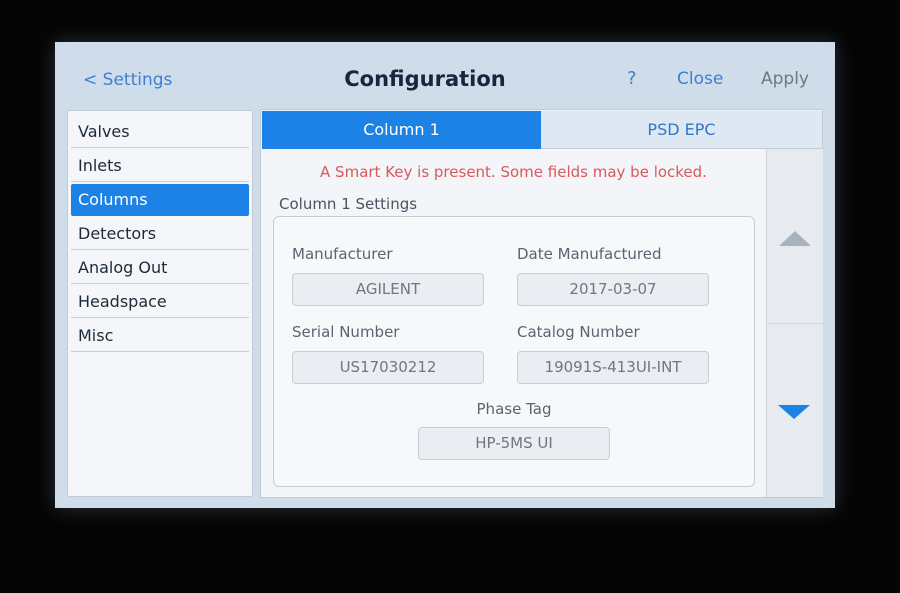 The image size is (900, 593). Describe the element at coordinates (160, 166) in the screenshot. I see `sidebar-item-inlets: Inlets` at that location.